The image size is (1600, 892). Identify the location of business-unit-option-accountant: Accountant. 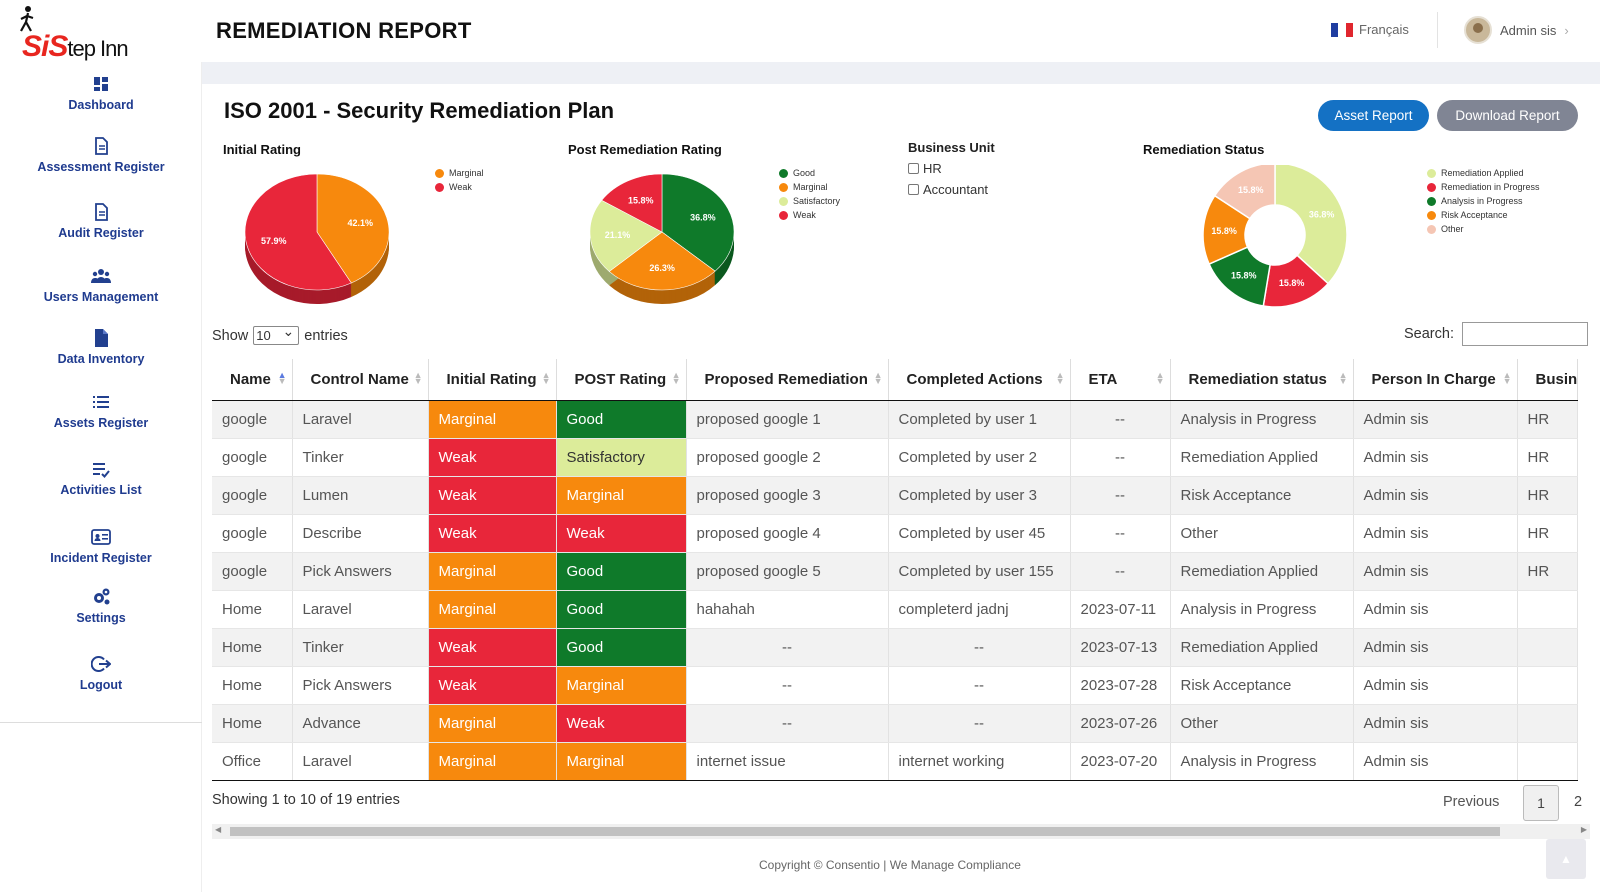
(951, 189).